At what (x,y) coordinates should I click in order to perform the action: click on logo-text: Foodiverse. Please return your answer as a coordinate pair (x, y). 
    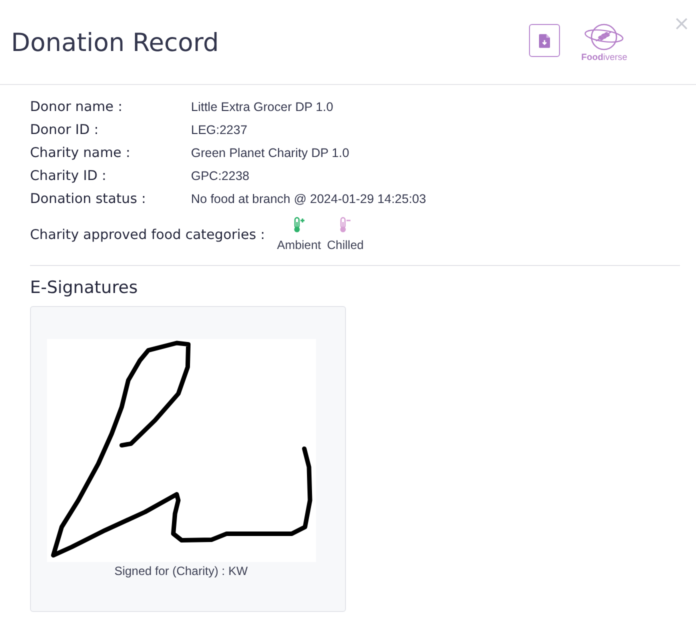
    Looking at the image, I should click on (604, 57).